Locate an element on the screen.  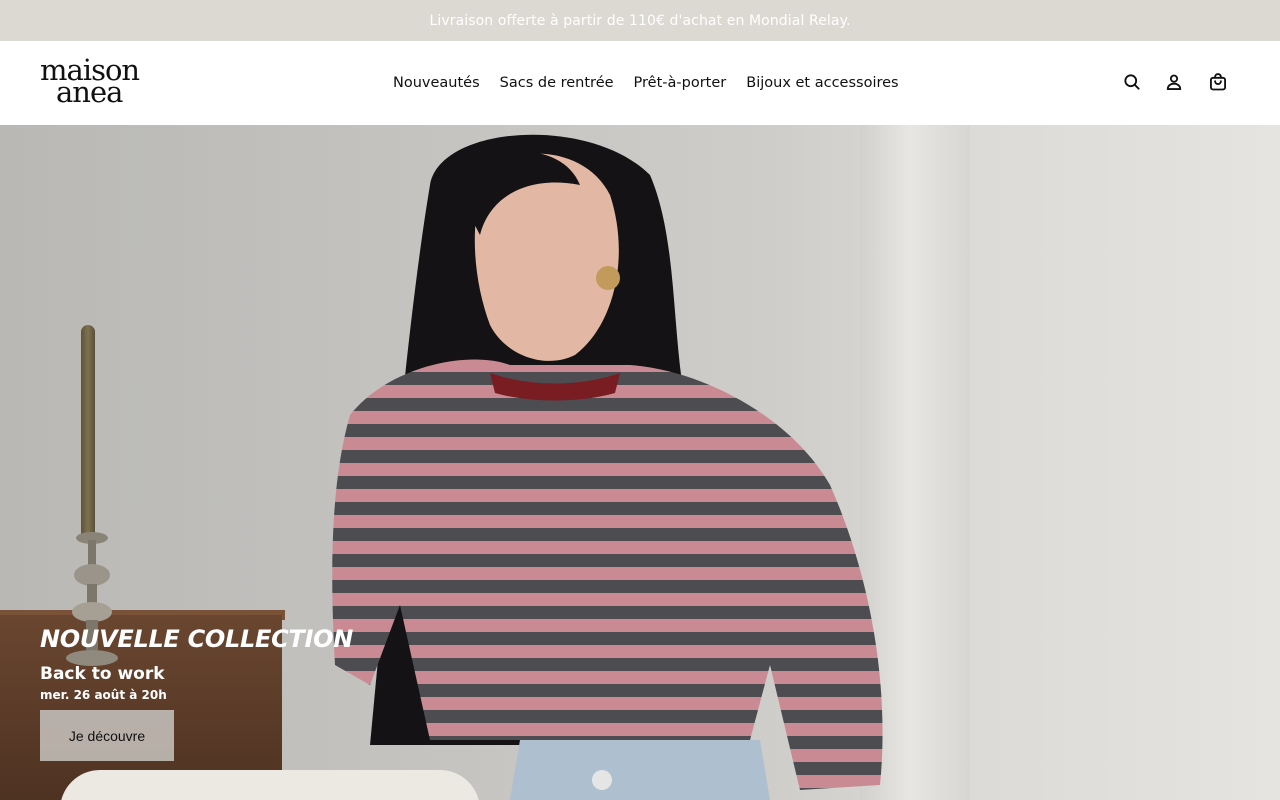
search-icon is located at coordinates (1132, 82).